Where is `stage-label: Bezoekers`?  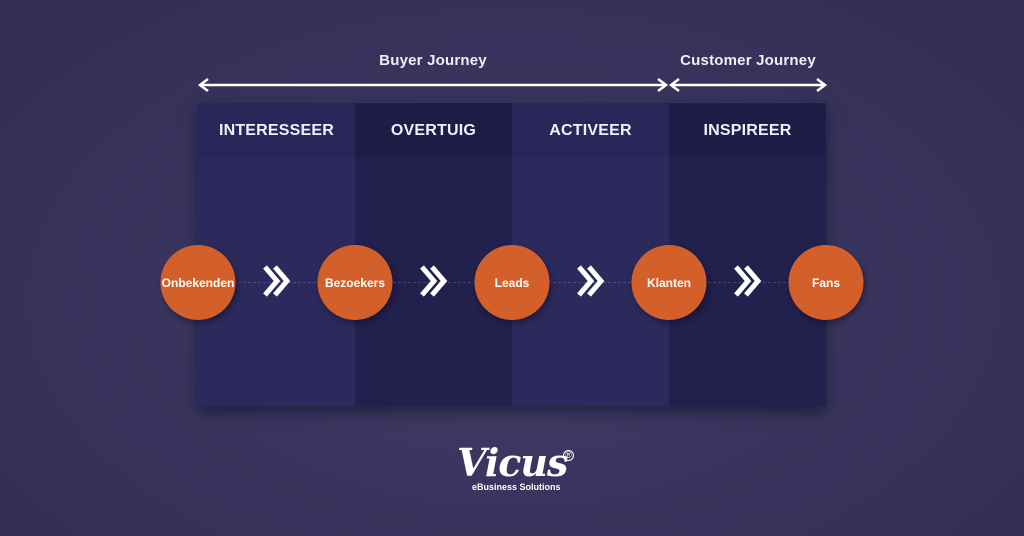 stage-label: Bezoekers is located at coordinates (355, 282).